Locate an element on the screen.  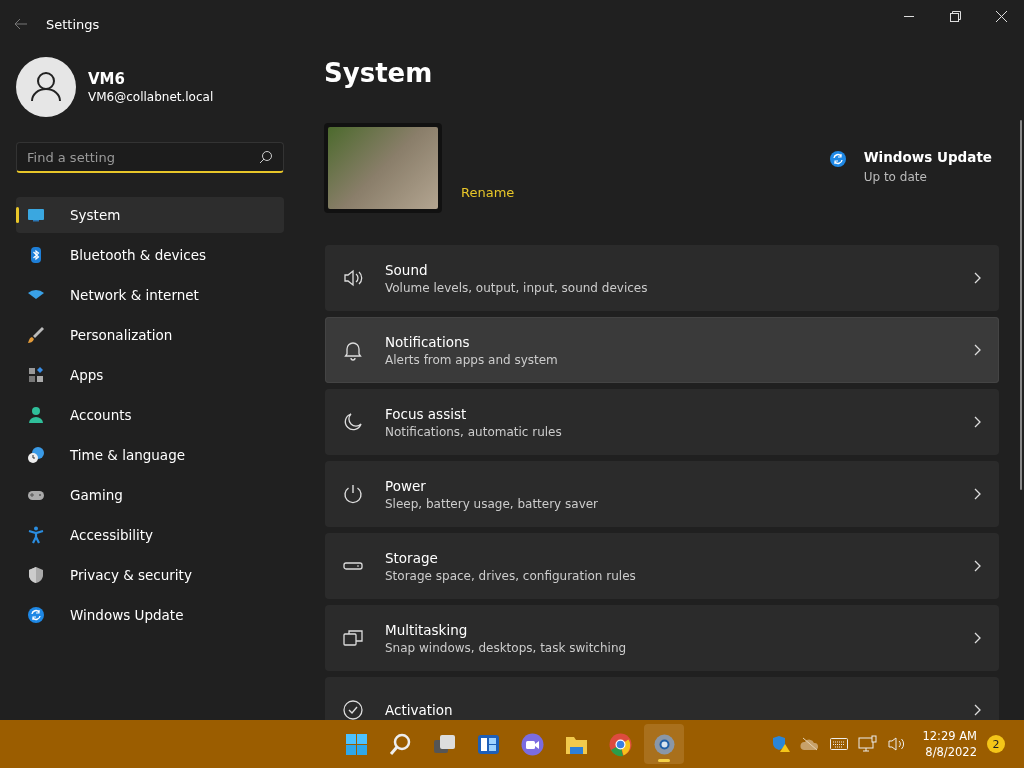
paintbrush-icon is located at coordinates (36, 335).